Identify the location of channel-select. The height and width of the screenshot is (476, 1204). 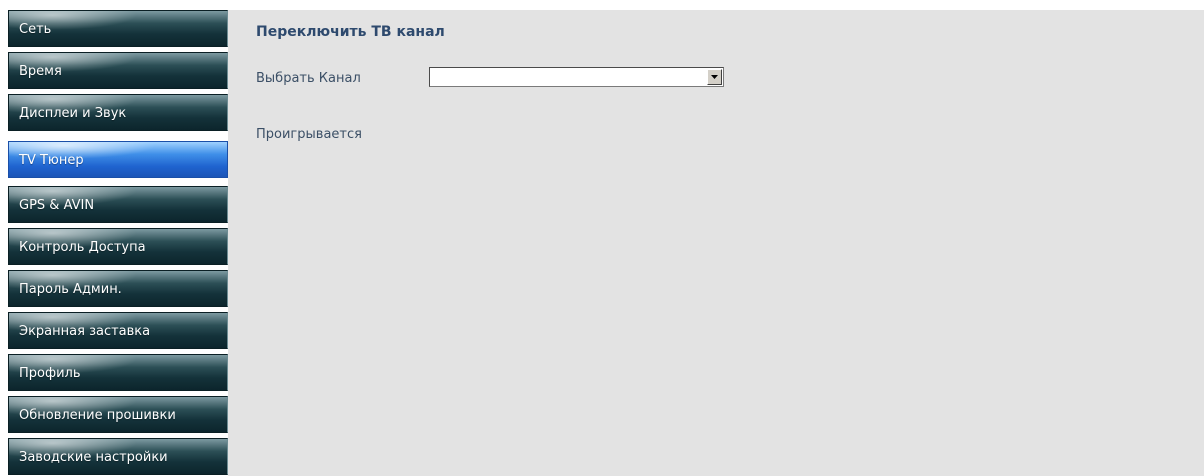
(576, 77).